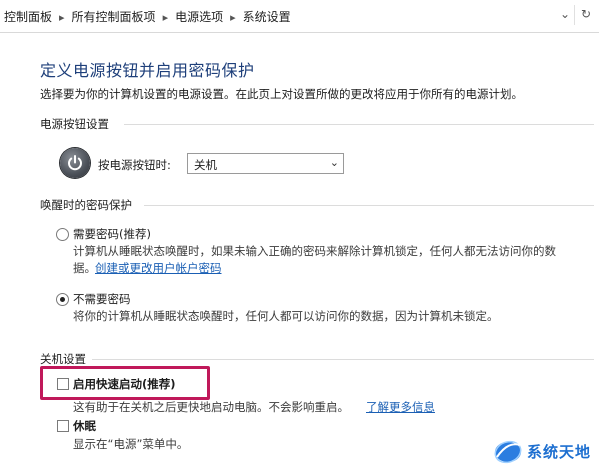  What do you see at coordinates (74, 124) in the screenshot?
I see `section-heading-power-button: 电源按钮设置` at bounding box center [74, 124].